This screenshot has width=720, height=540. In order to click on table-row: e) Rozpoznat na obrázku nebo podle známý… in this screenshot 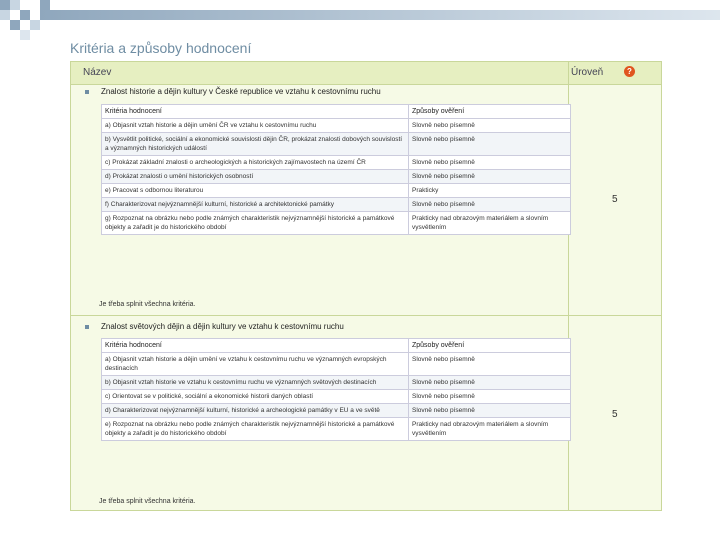, I will do `click(336, 429)`.